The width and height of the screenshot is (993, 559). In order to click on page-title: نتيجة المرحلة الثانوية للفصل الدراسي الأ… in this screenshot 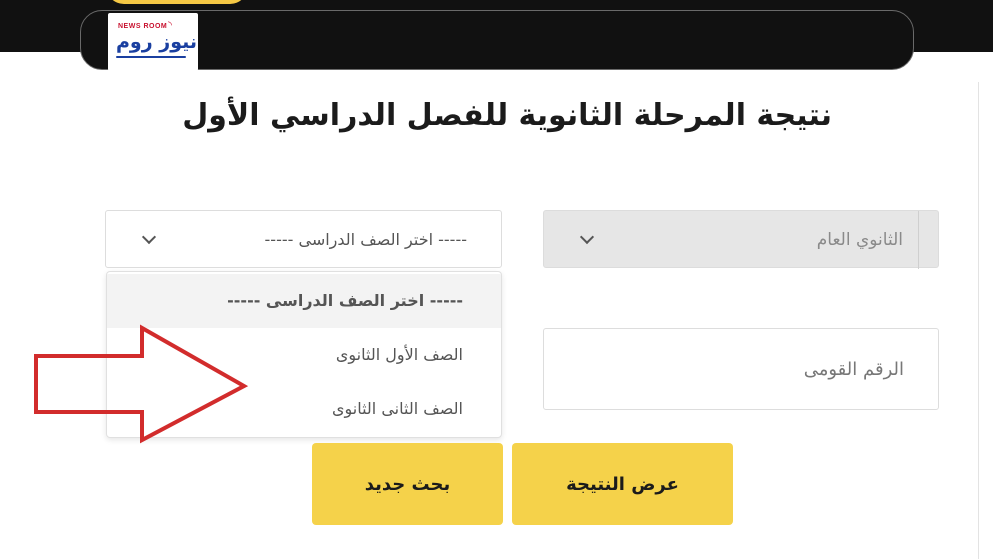, I will do `click(507, 115)`.